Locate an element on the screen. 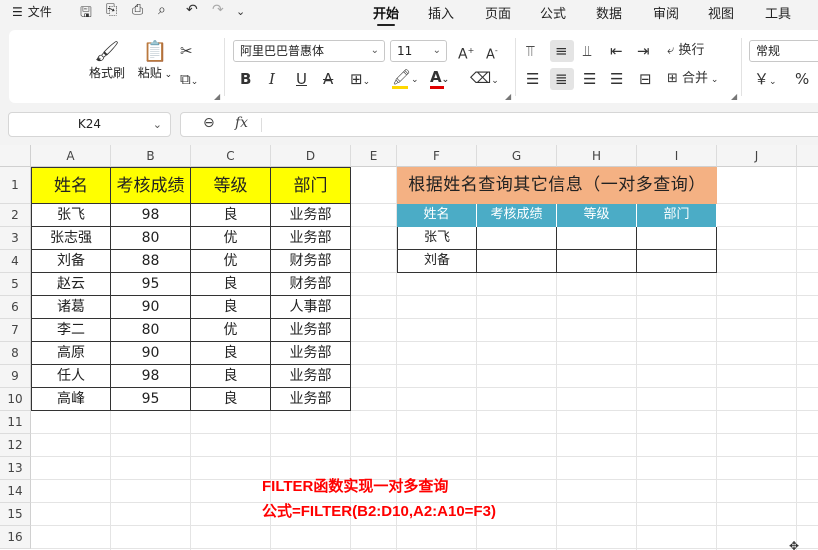 This screenshot has width=818, height=550. column-header-f: F is located at coordinates (437, 156).